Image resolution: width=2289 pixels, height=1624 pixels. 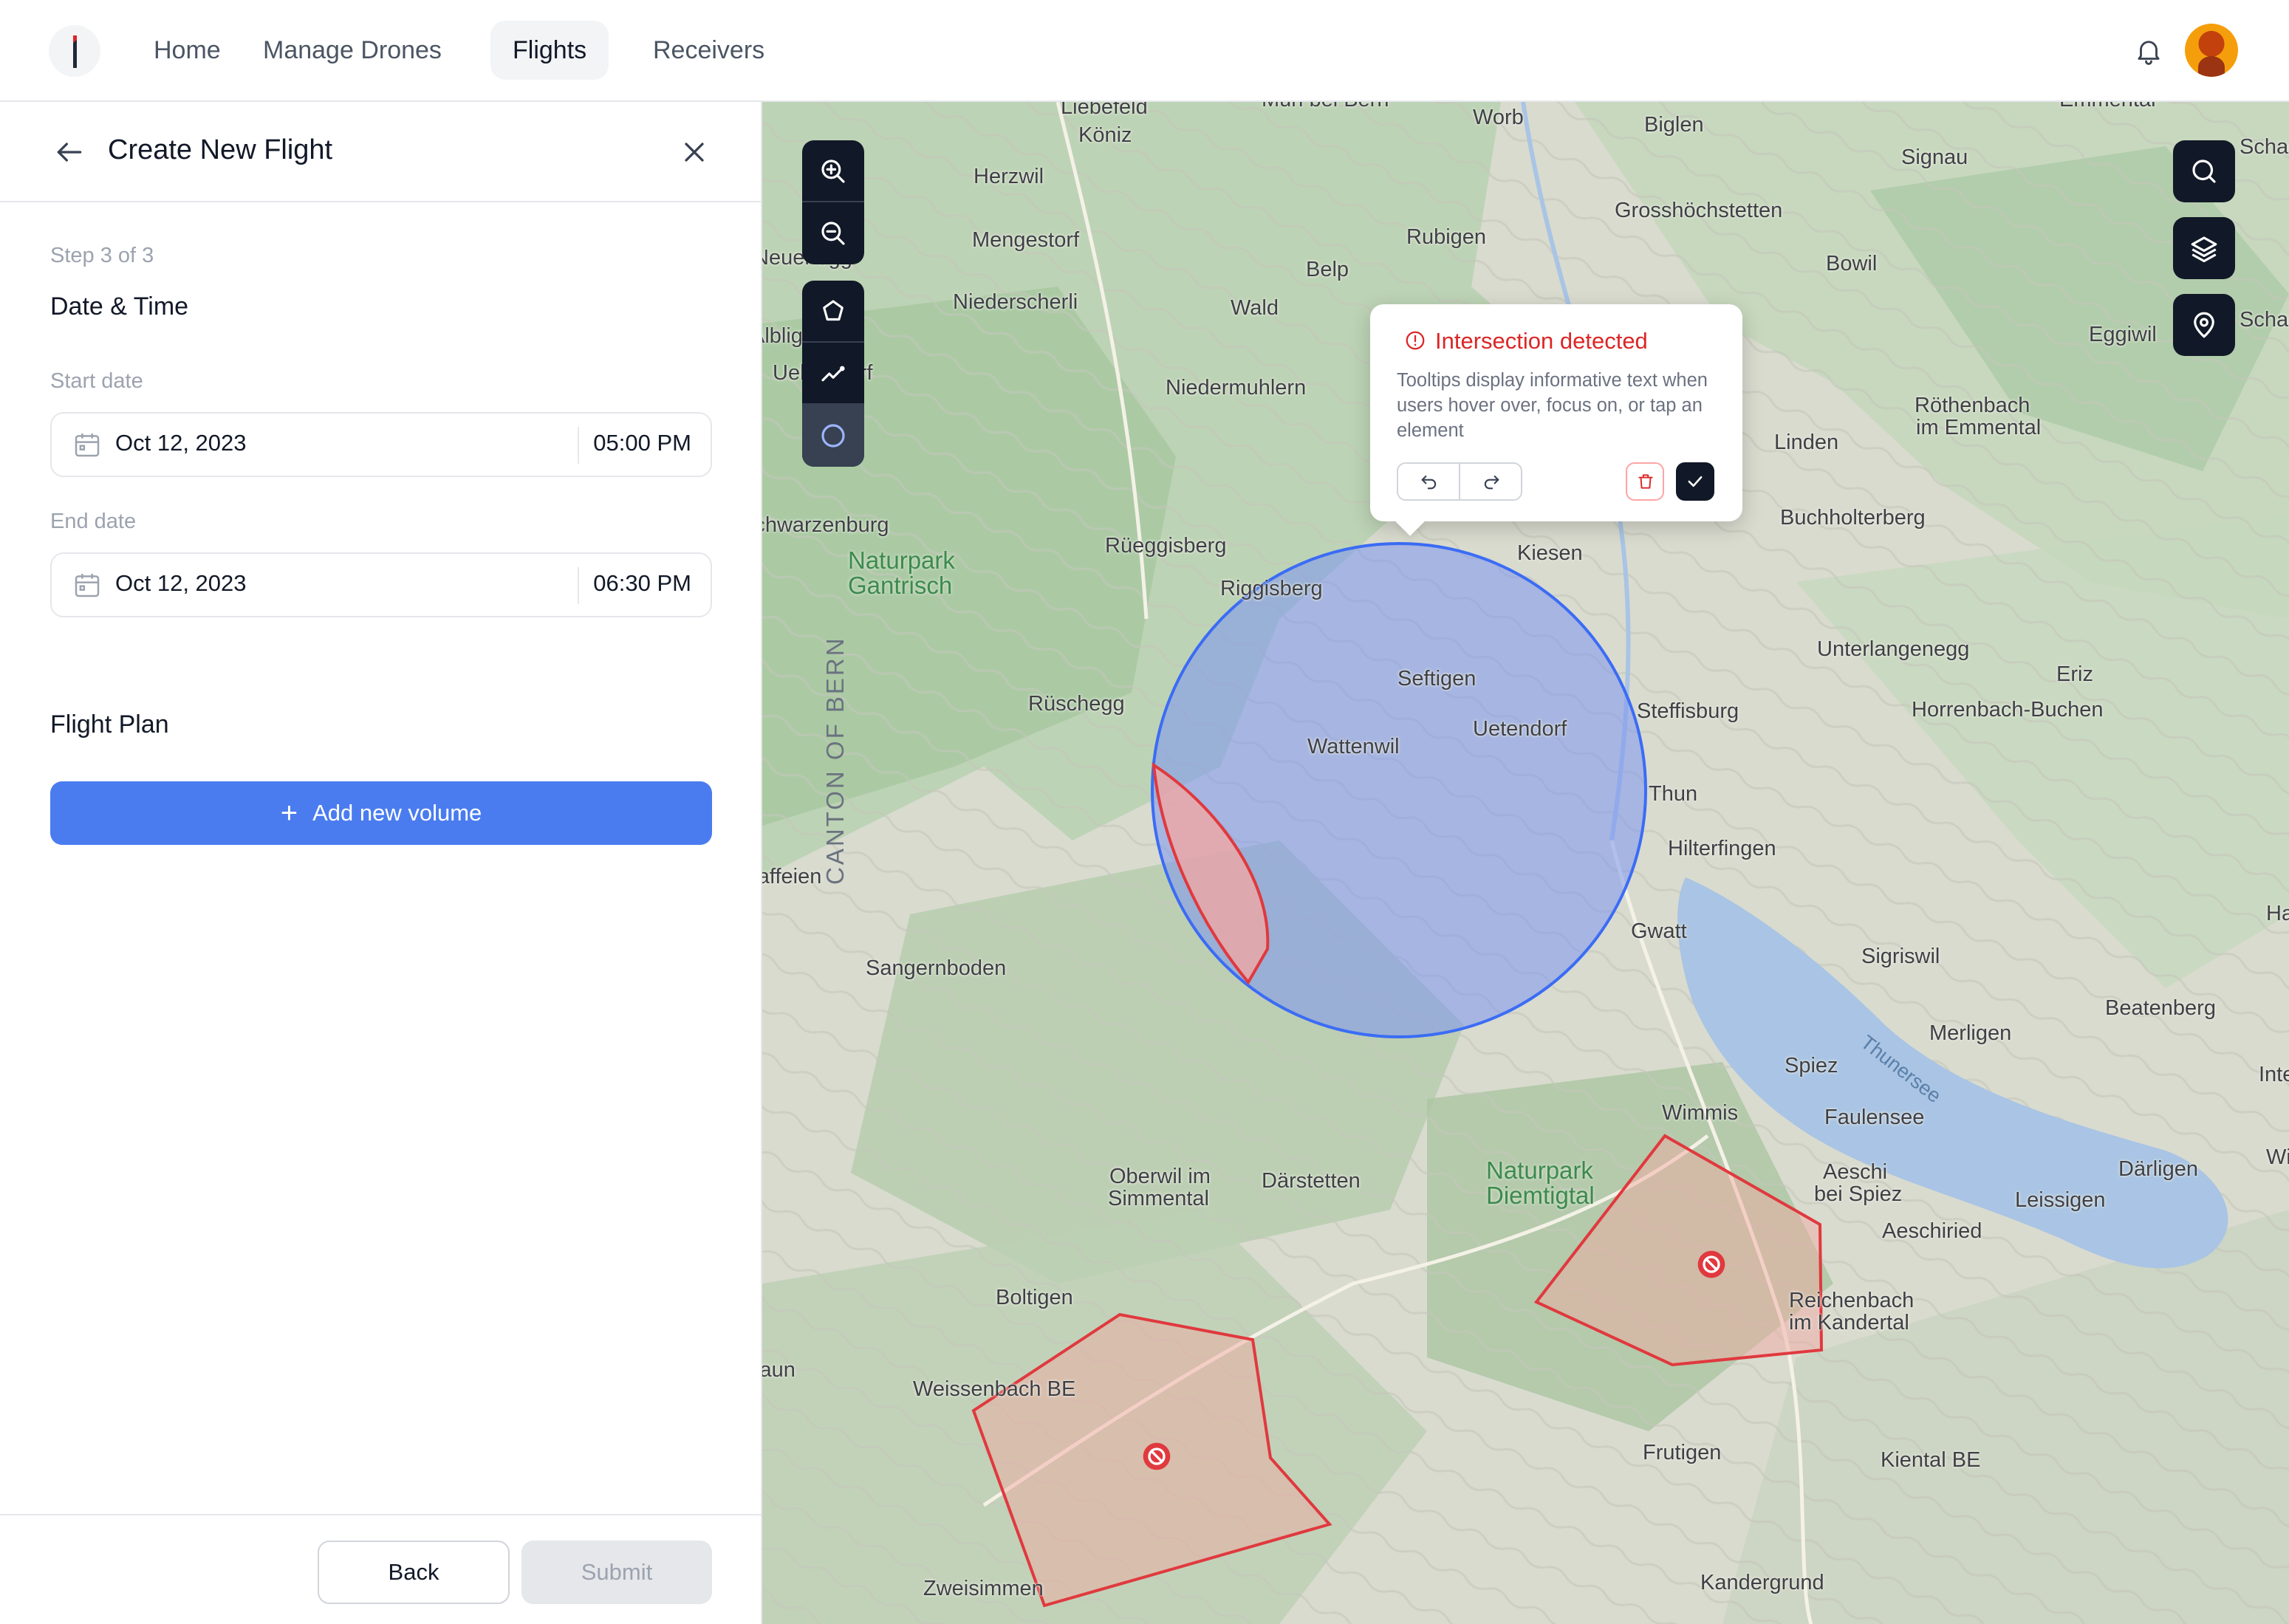 What do you see at coordinates (1934, 157) in the screenshot?
I see `place-label: Signau` at bounding box center [1934, 157].